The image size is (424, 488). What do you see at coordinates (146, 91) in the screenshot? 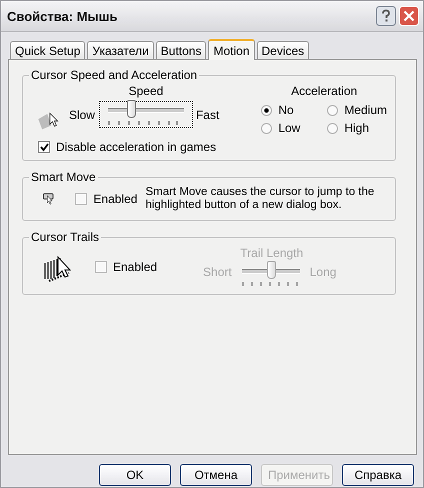
I see `speed-label: Speed` at bounding box center [146, 91].